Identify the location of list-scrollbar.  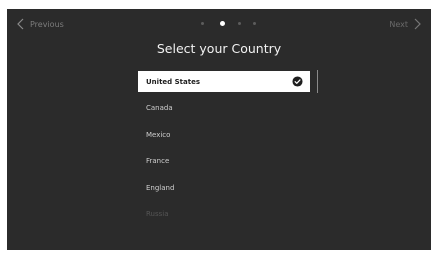
(317, 81).